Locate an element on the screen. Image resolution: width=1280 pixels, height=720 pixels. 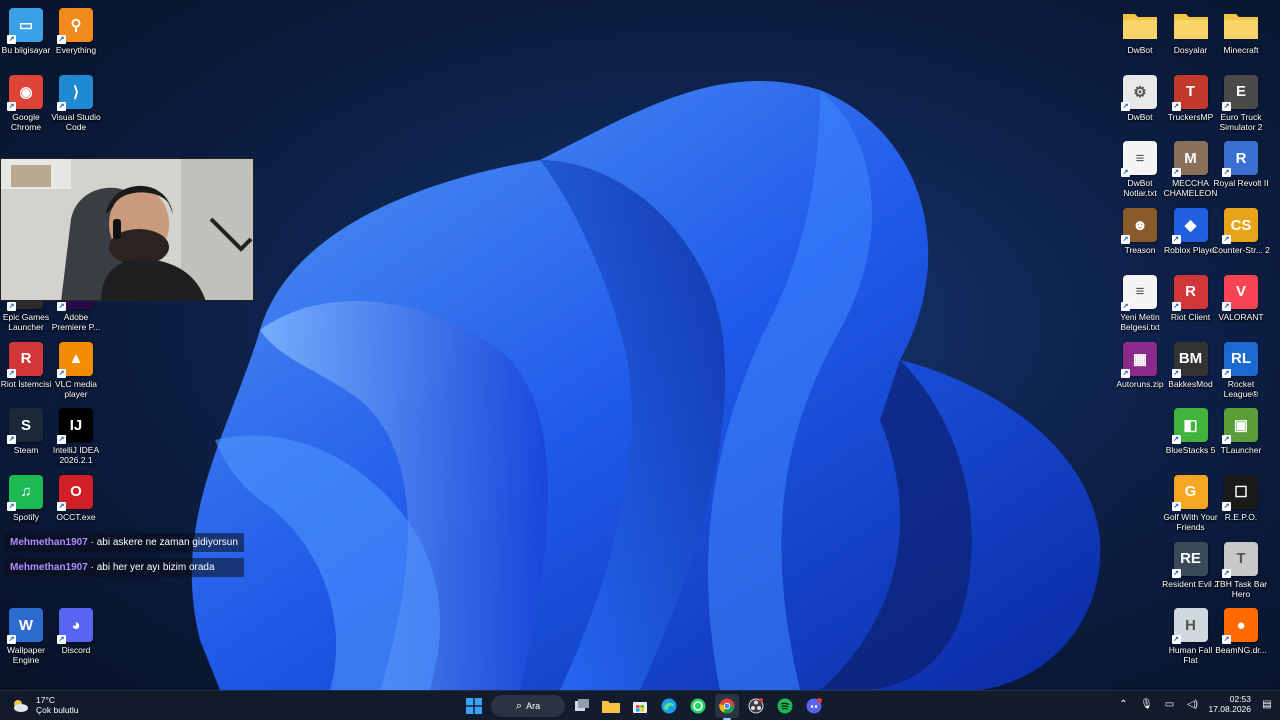
desktop-icon-dwbot-notlar: ≡ ↗ DwBot Notlar.txt is located at coordinates (1140, 167).